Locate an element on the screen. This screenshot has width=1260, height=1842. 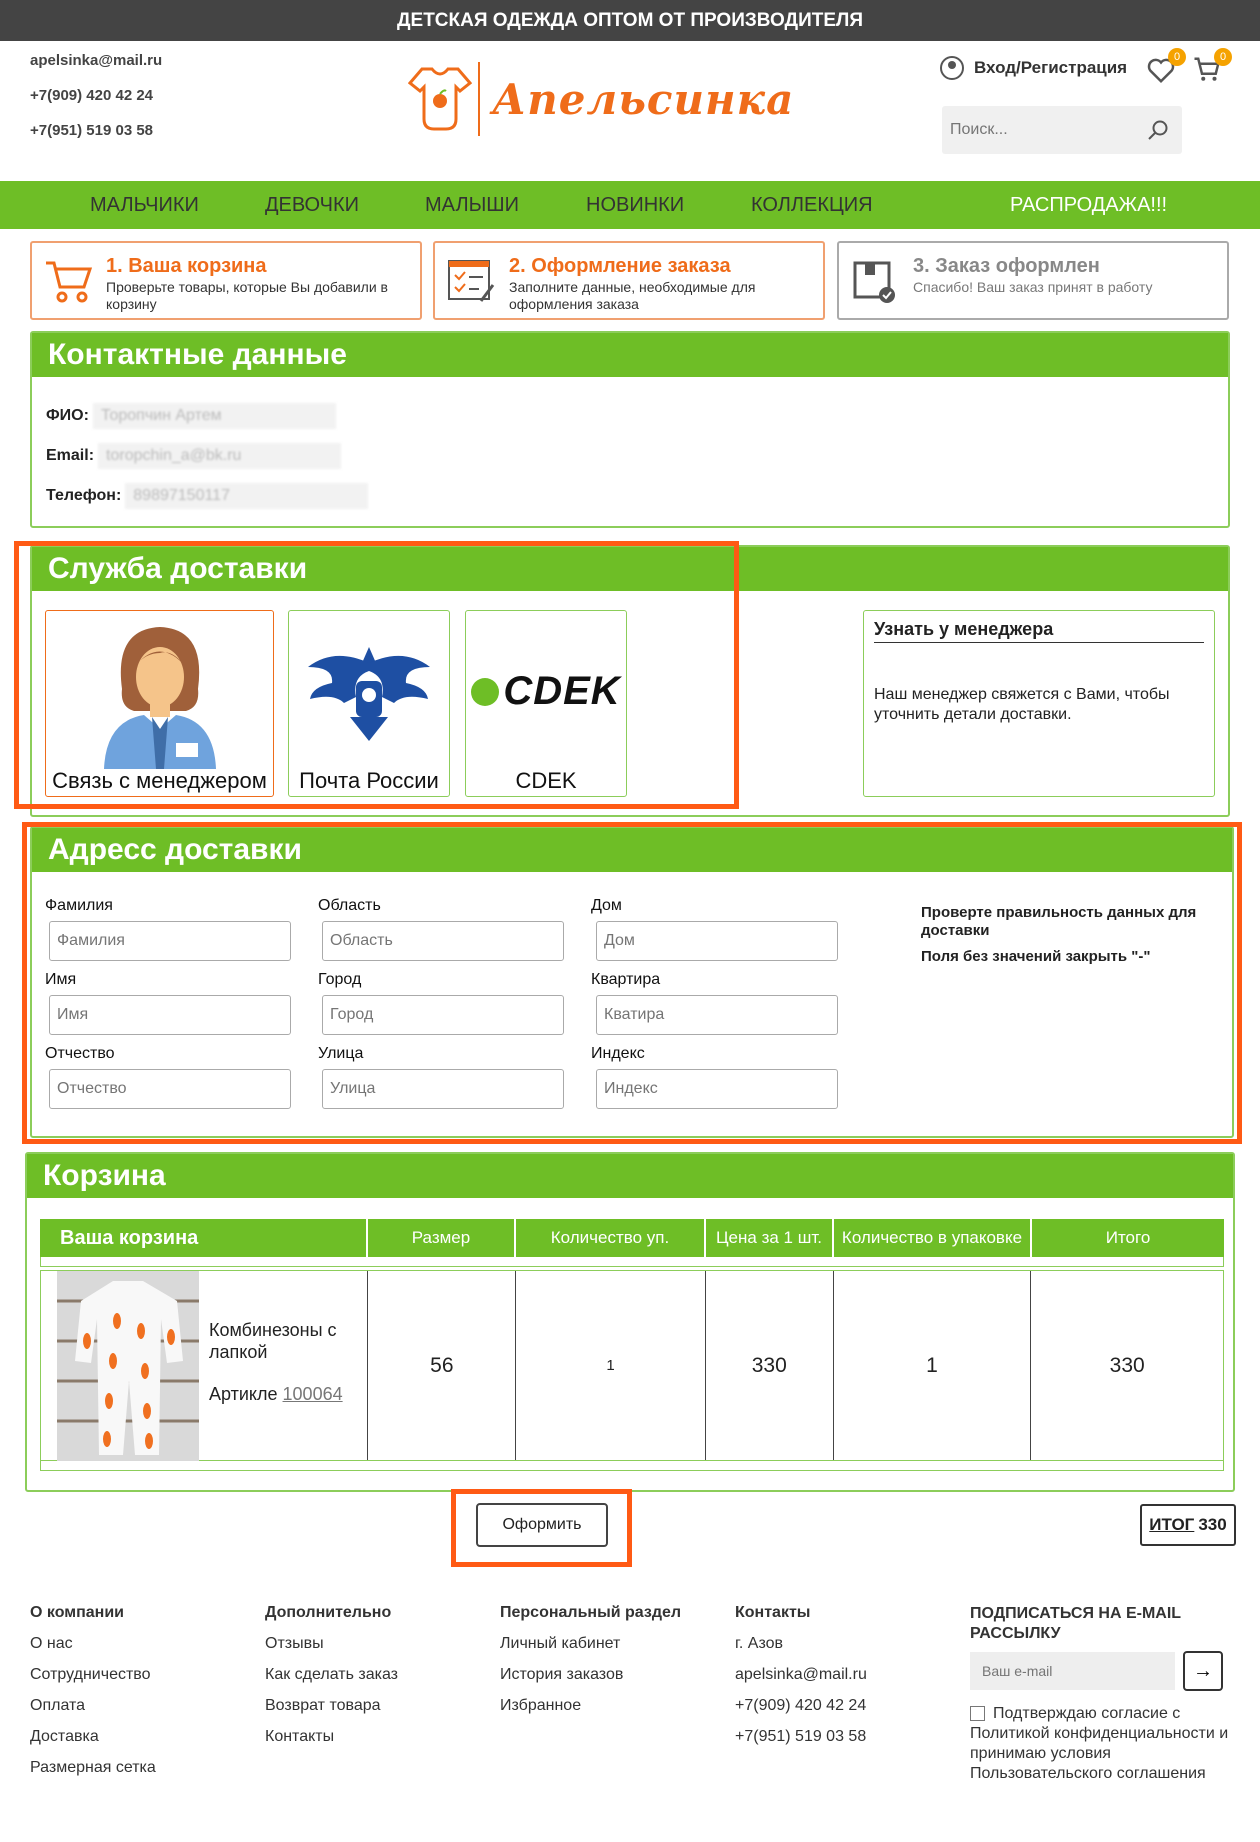
wishlist-count-badge: 0 is located at coordinates (1177, 57).